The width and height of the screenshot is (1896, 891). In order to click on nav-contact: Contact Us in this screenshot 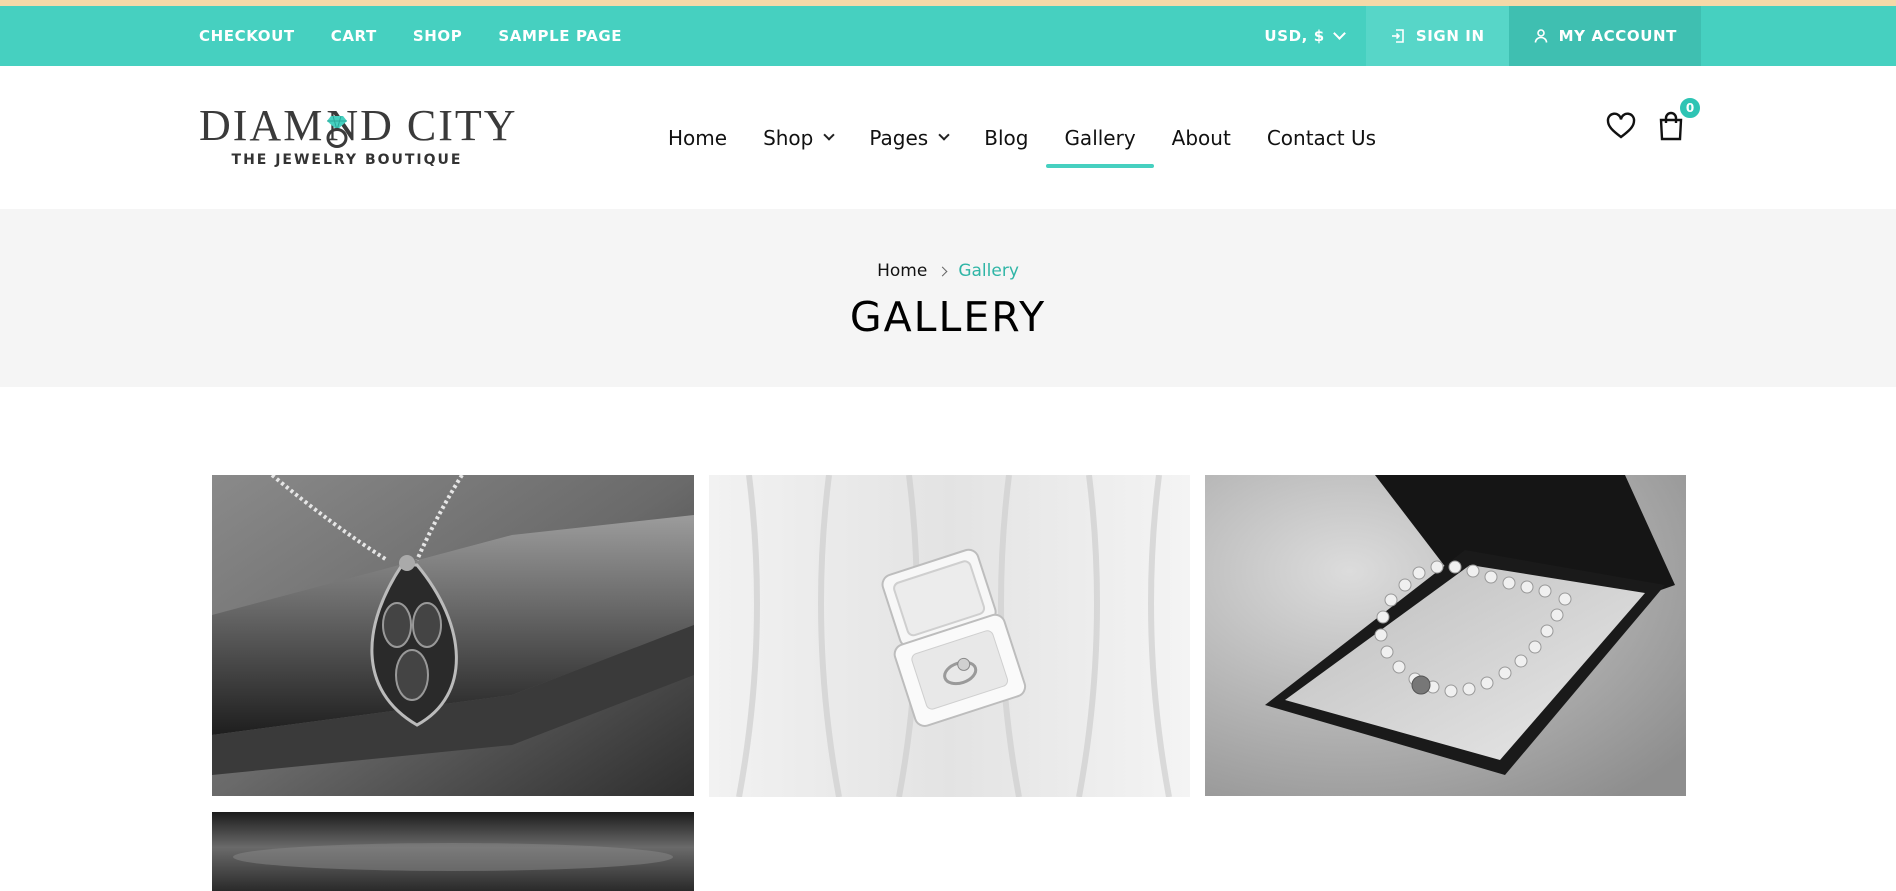, I will do `click(1321, 137)`.